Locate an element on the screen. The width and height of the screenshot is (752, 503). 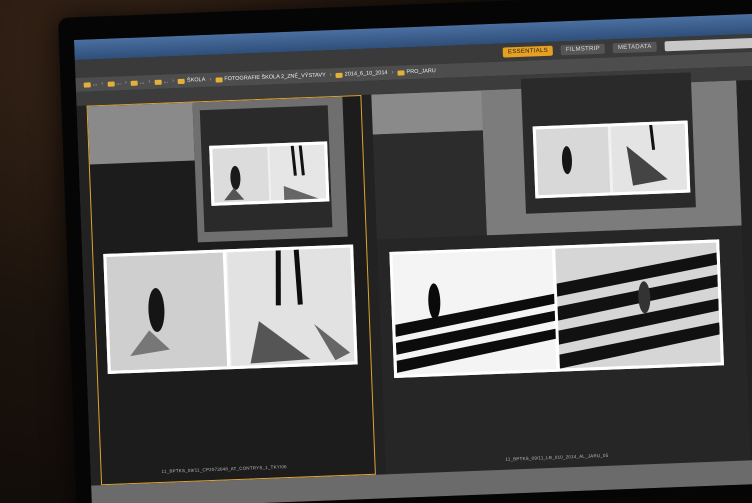
search-input is located at coordinates (708, 44).